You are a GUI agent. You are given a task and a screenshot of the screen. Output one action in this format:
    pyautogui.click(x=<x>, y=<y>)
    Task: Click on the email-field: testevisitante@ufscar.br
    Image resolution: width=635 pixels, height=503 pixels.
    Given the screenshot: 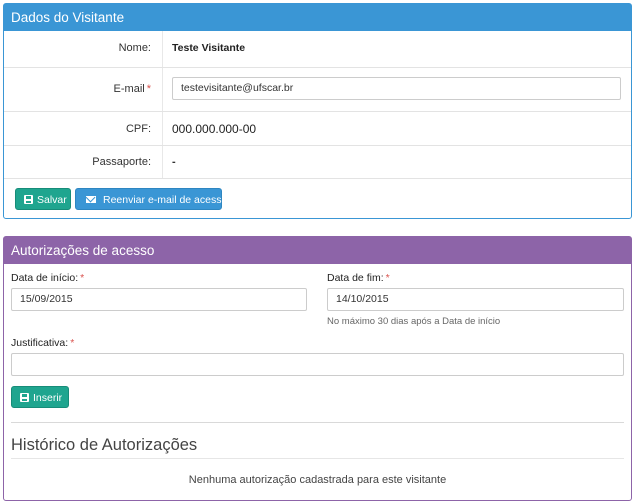 What is the action you would take?
    pyautogui.click(x=396, y=88)
    